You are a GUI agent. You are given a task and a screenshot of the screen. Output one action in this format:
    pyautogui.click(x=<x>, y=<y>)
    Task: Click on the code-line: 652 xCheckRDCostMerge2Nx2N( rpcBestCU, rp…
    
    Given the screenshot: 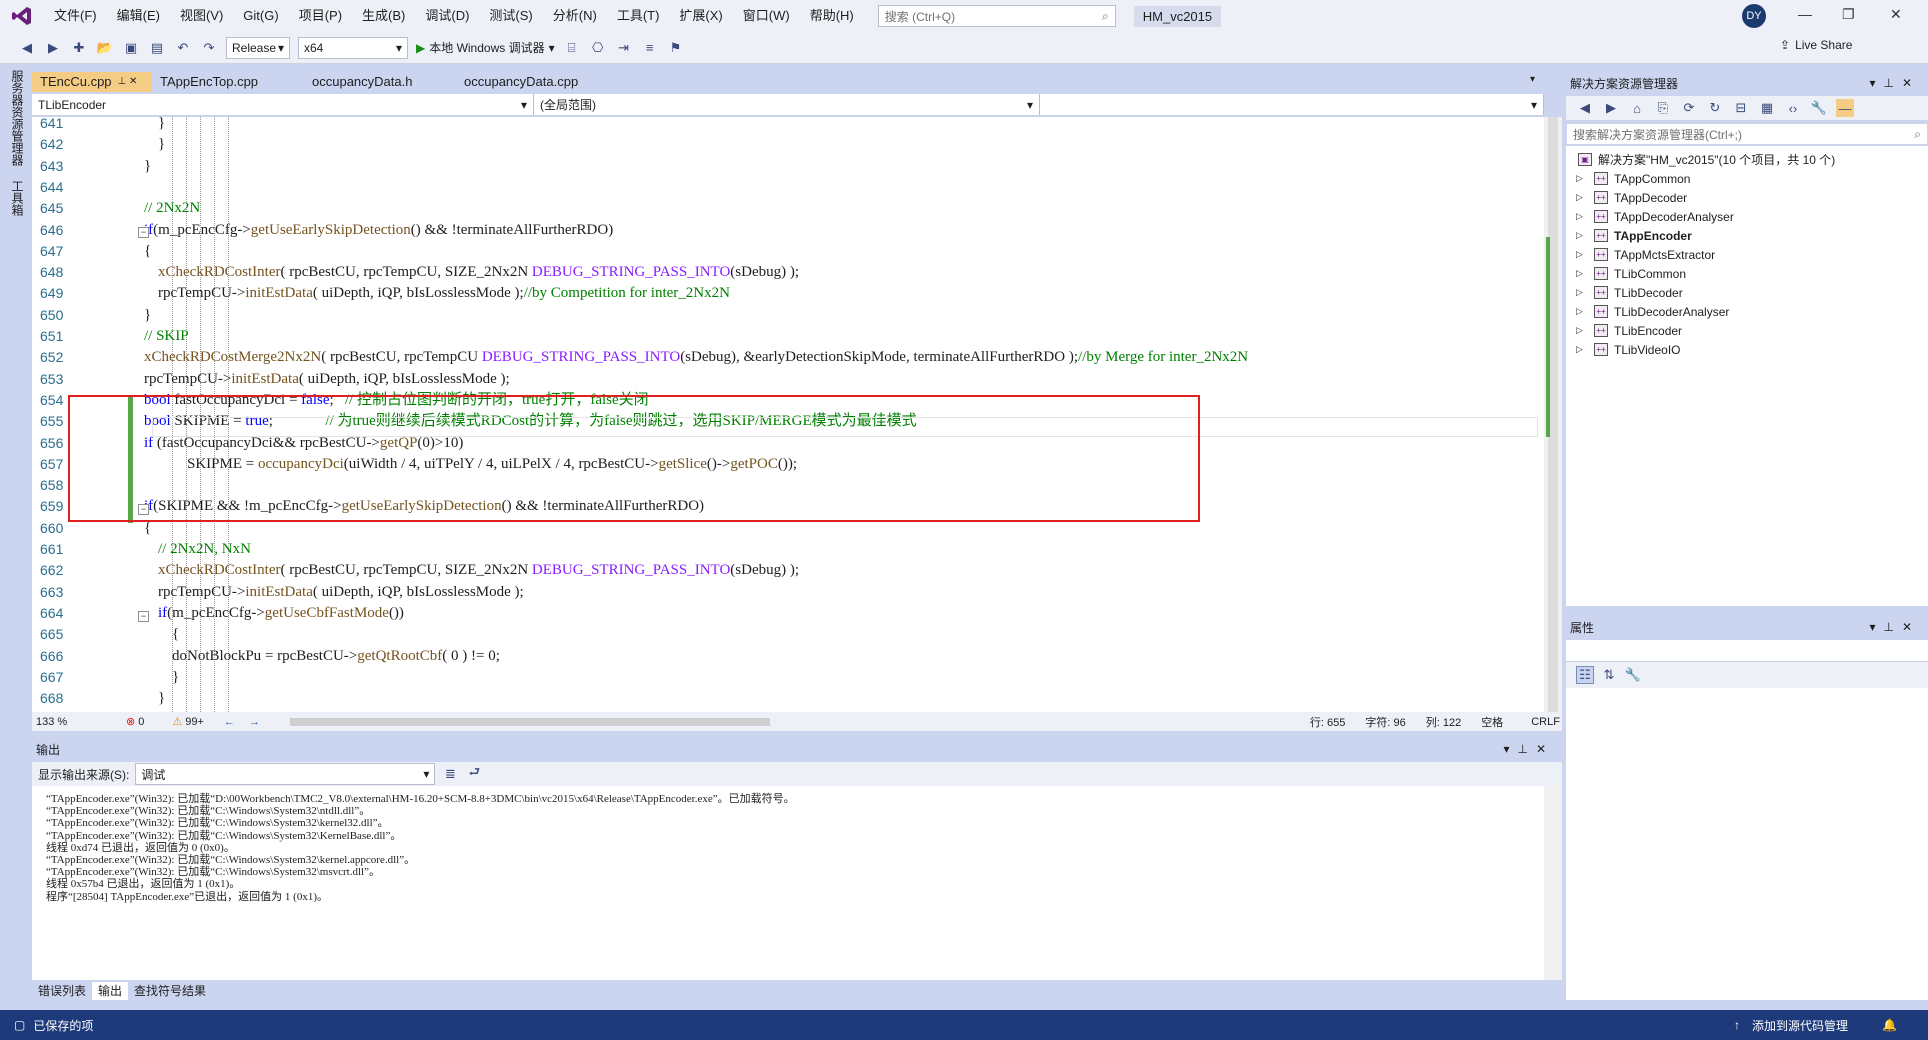 What is the action you would take?
    pyautogui.click(x=788, y=357)
    